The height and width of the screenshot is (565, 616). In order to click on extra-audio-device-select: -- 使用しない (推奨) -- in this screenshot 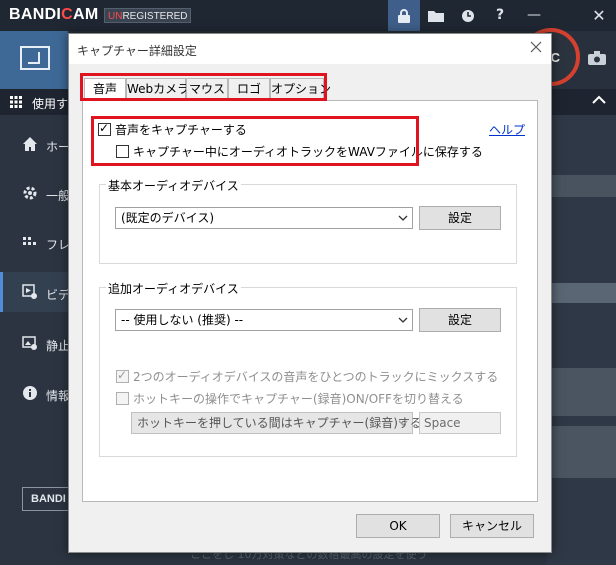, I will do `click(264, 320)`.